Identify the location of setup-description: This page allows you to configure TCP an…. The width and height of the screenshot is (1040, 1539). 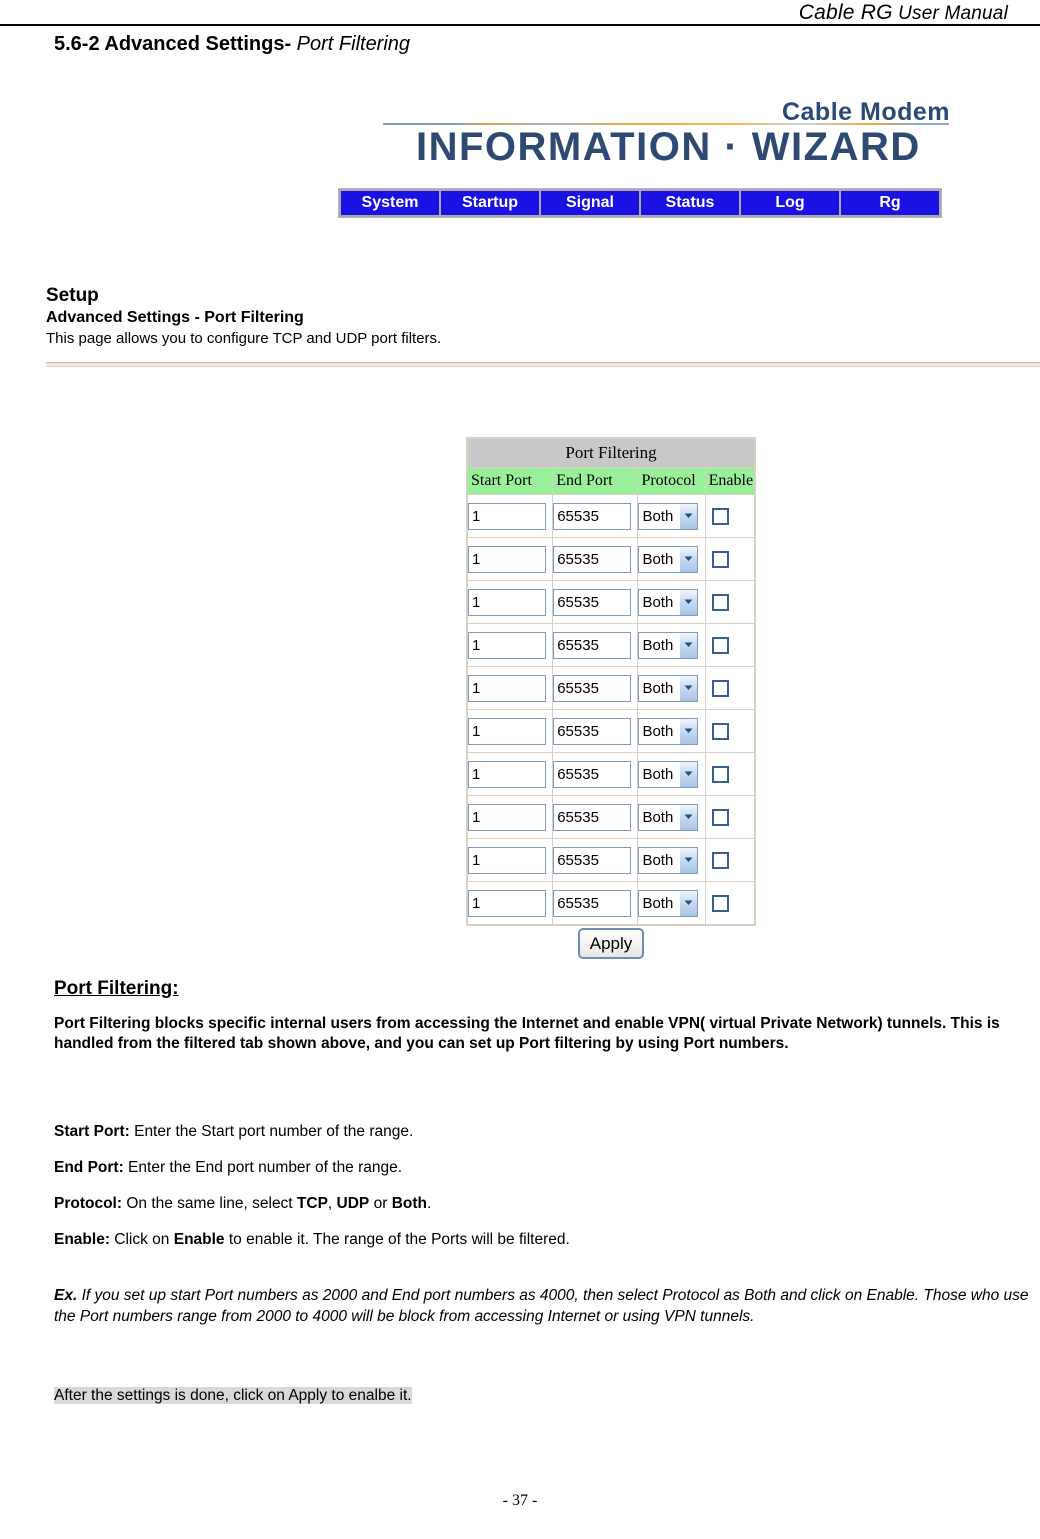
(244, 338).